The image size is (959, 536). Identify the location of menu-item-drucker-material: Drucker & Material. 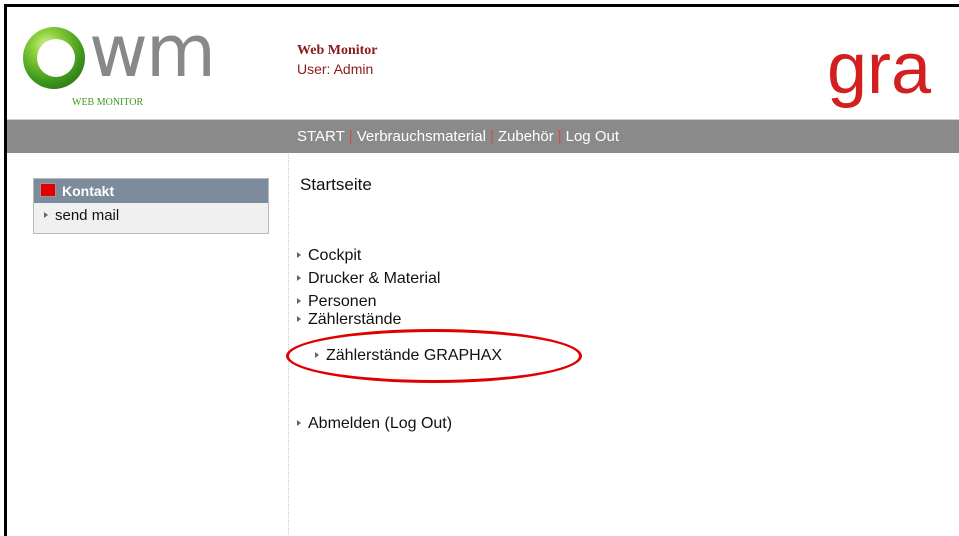
(368, 279).